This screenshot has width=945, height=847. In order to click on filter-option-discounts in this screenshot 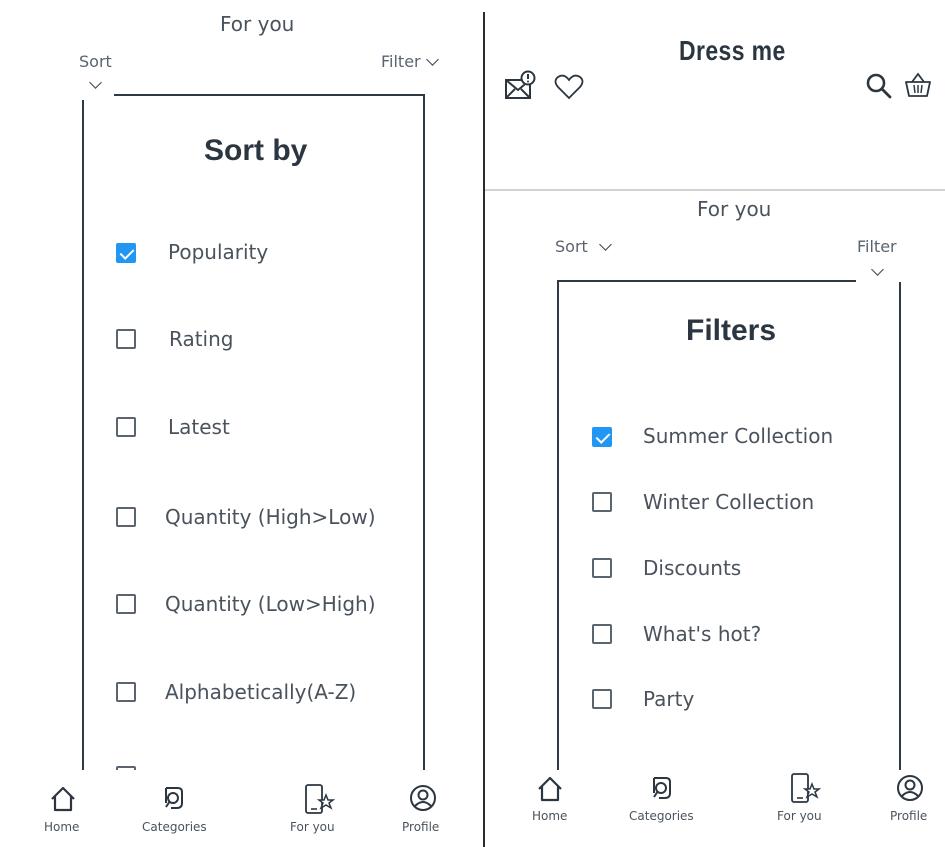, I will do `click(602, 568)`.